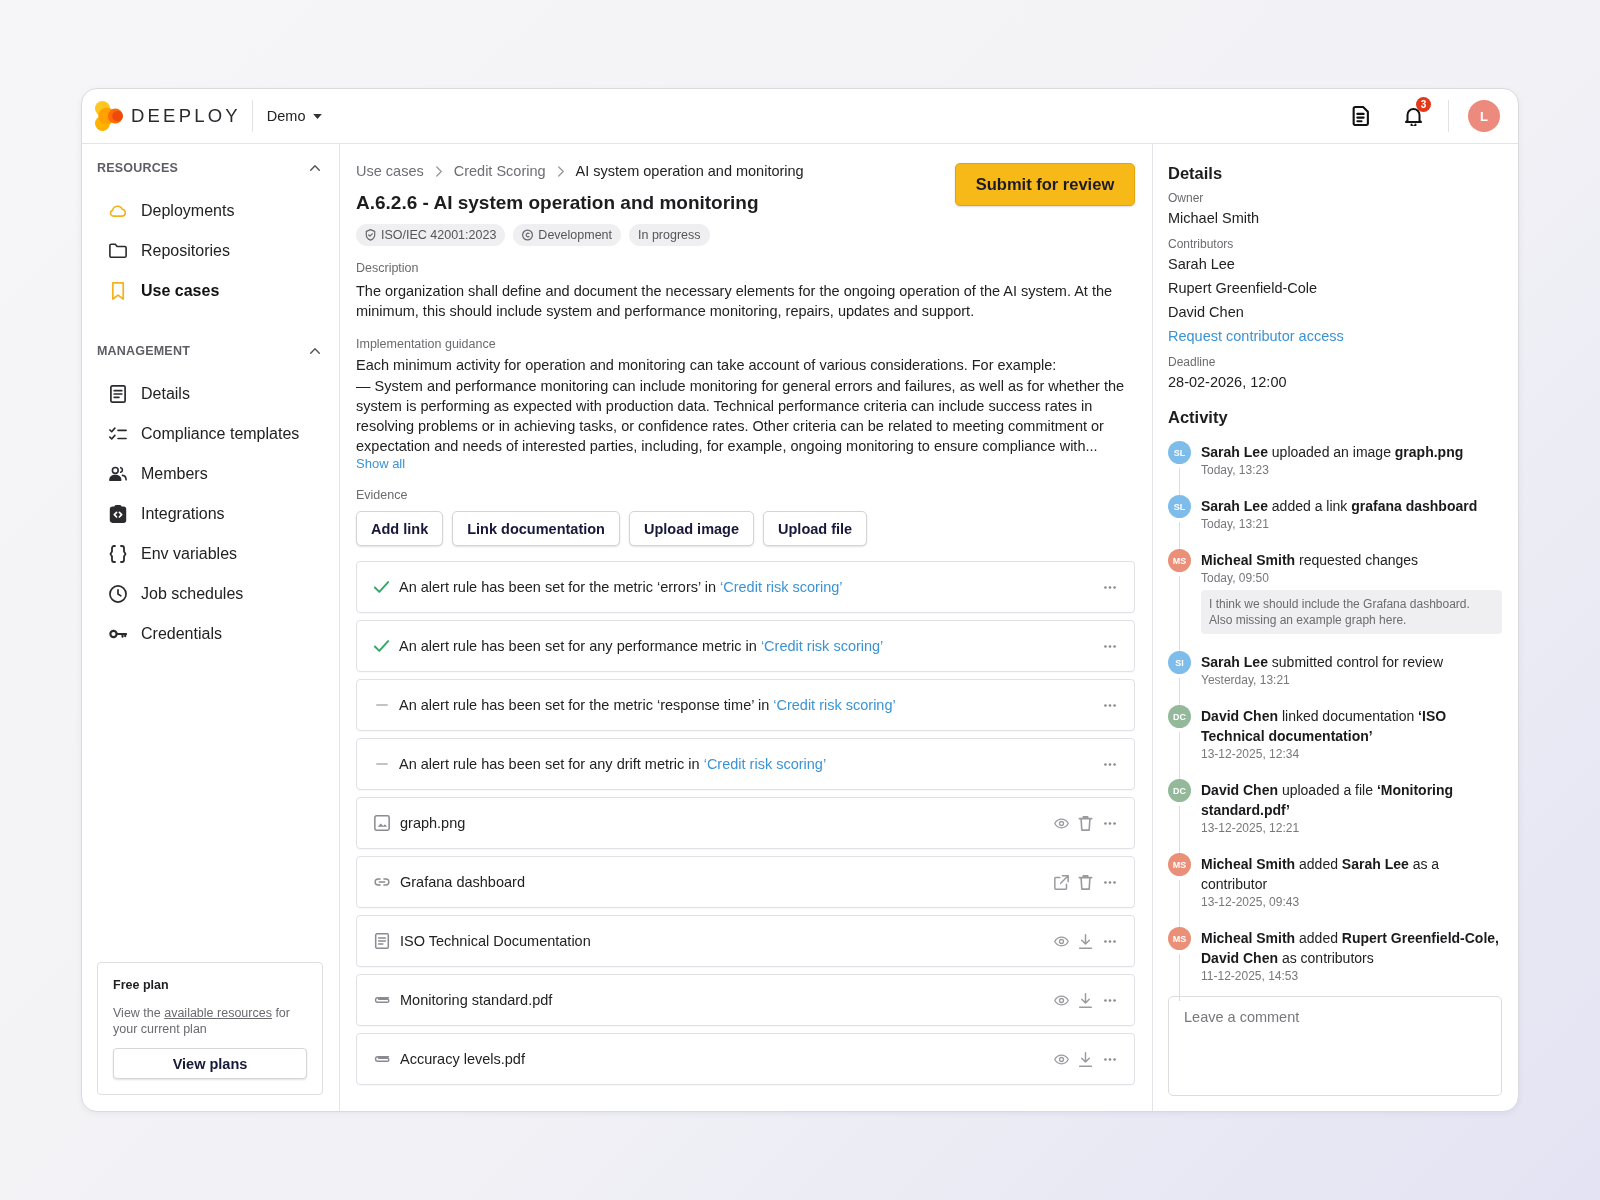 This screenshot has height=1200, width=1600. I want to click on people-icon, so click(118, 474).